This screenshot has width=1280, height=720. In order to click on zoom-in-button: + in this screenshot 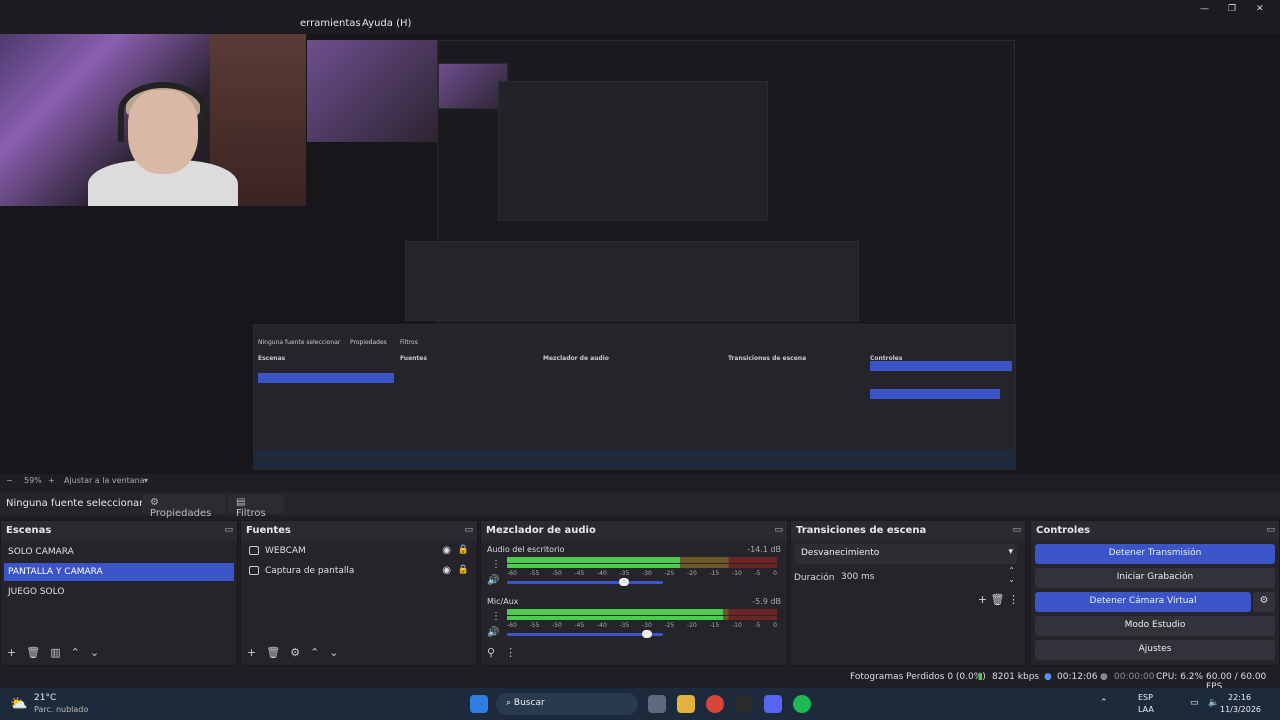, I will do `click(51, 480)`.